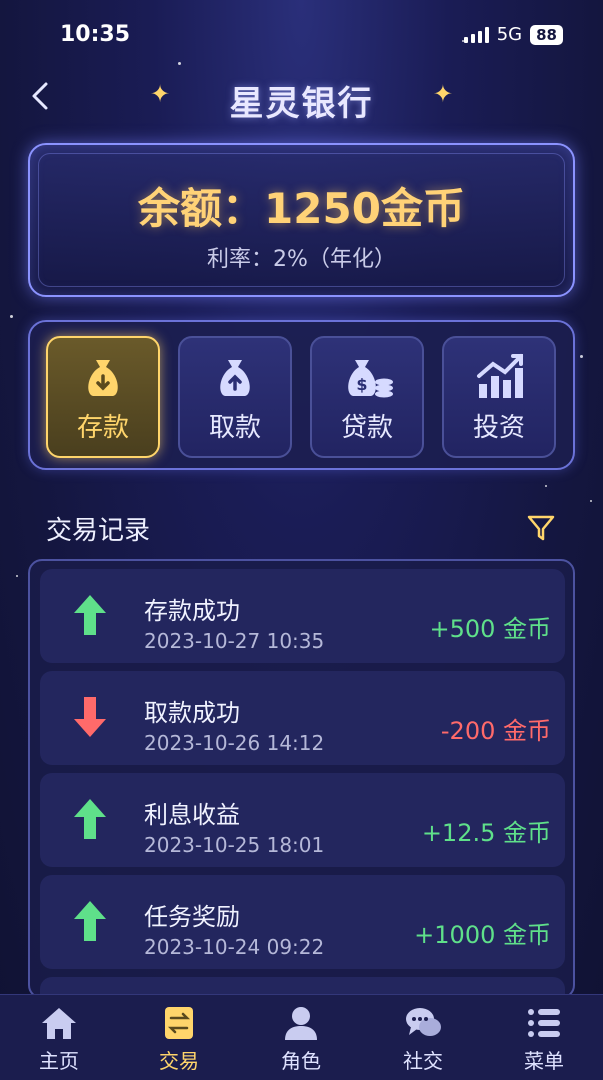 The height and width of the screenshot is (1080, 603). What do you see at coordinates (234, 641) in the screenshot?
I see `transaction-date: 2023-10-27 10:35` at bounding box center [234, 641].